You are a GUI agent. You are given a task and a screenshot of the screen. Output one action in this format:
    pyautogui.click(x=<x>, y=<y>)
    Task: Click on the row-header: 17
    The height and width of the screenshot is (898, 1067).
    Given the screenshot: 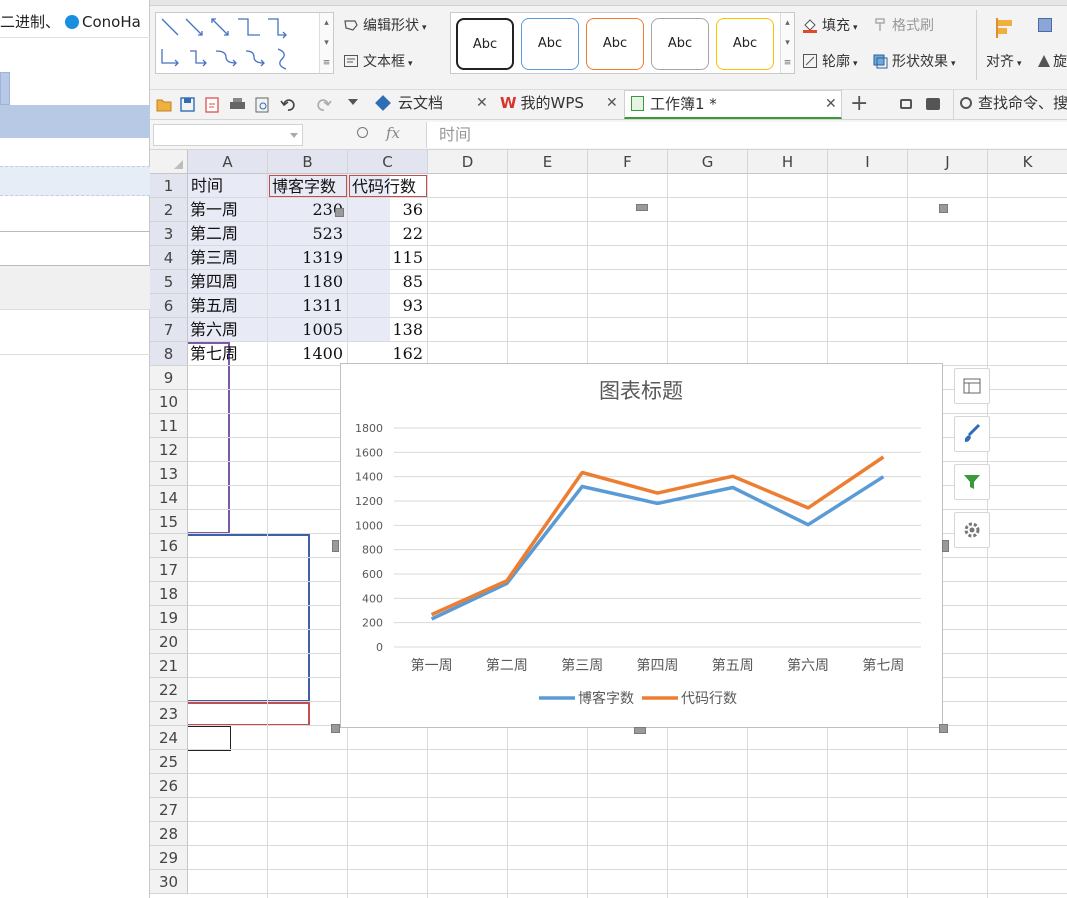 What is the action you would take?
    pyautogui.click(x=169, y=570)
    